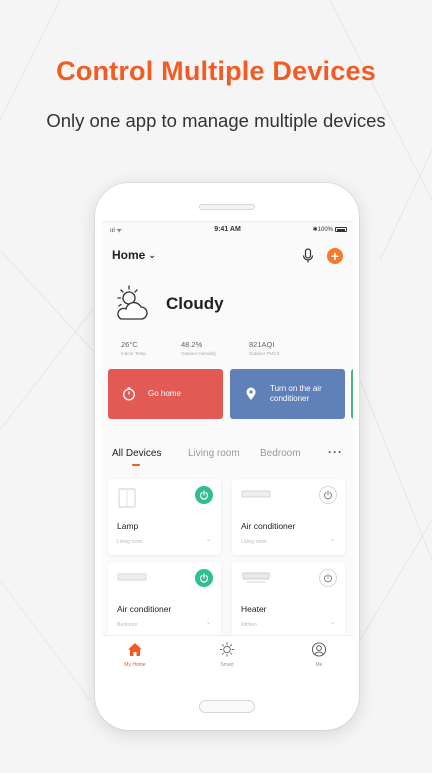 This screenshot has width=432, height=773. Describe the element at coordinates (296, 393) in the screenshot. I see `scene-label: Turn on the air conditioner` at that location.